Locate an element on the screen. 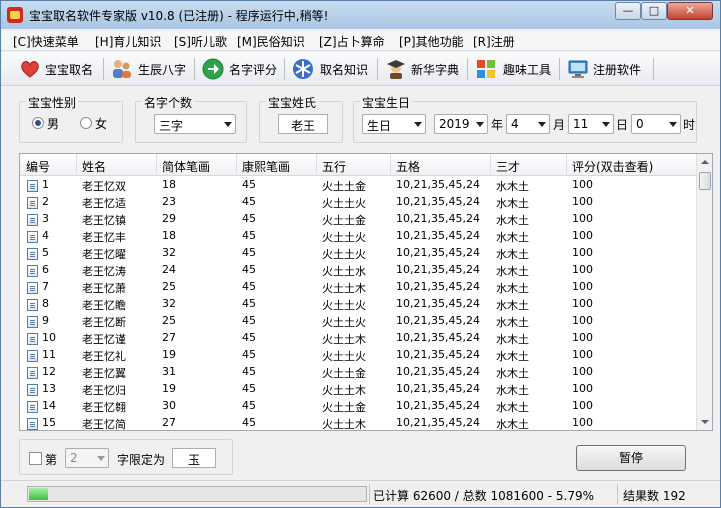 This screenshot has height=508, width=721. surname-input: 老王 is located at coordinates (303, 124).